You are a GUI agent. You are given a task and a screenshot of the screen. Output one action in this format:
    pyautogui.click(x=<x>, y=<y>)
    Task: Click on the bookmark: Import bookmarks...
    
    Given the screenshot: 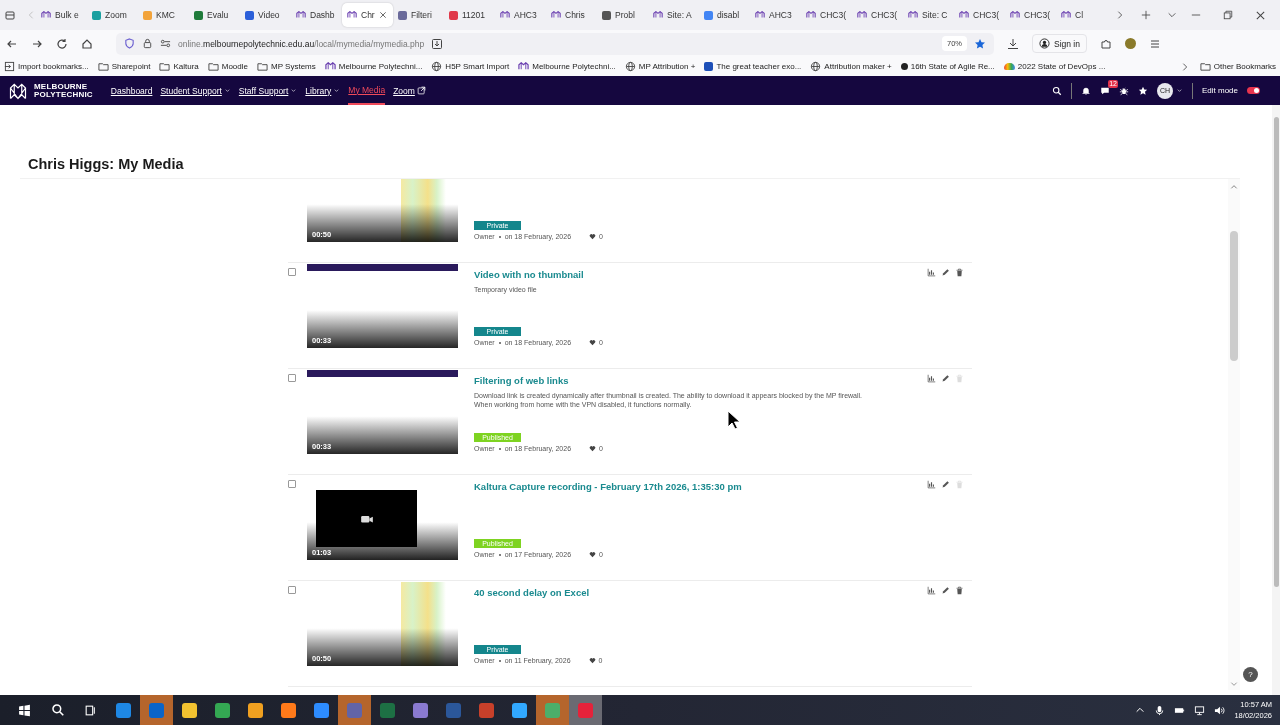 What is the action you would take?
    pyautogui.click(x=46, y=66)
    